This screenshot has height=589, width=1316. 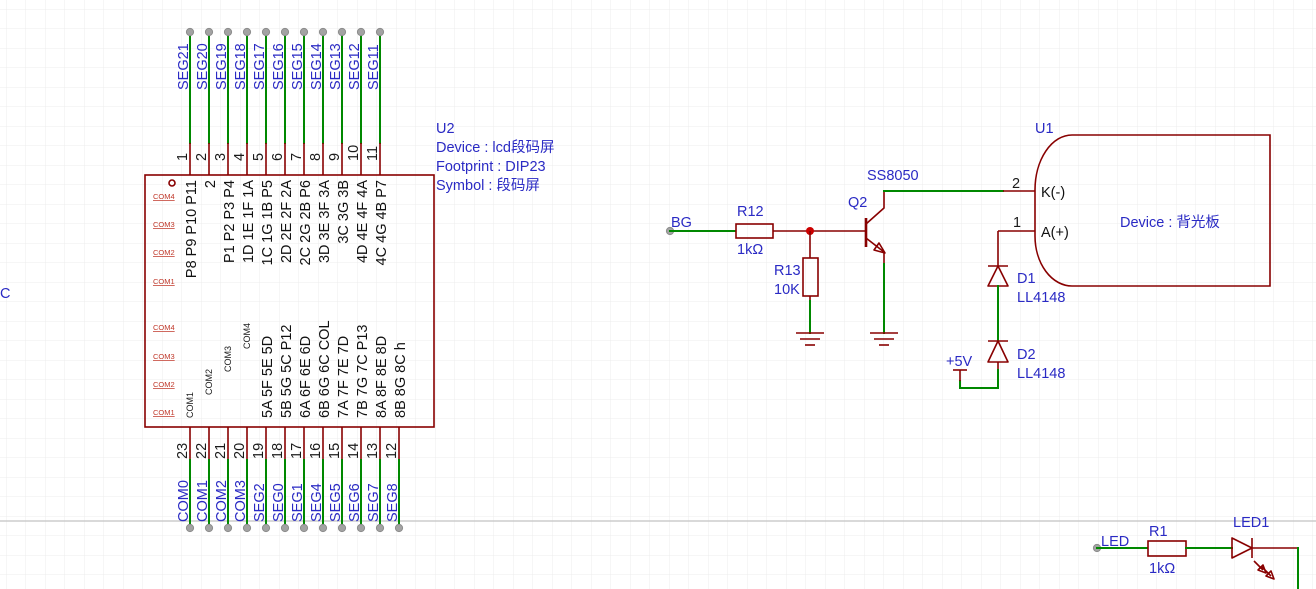 I want to click on net-label: SEG8, so click(x=393, y=502).